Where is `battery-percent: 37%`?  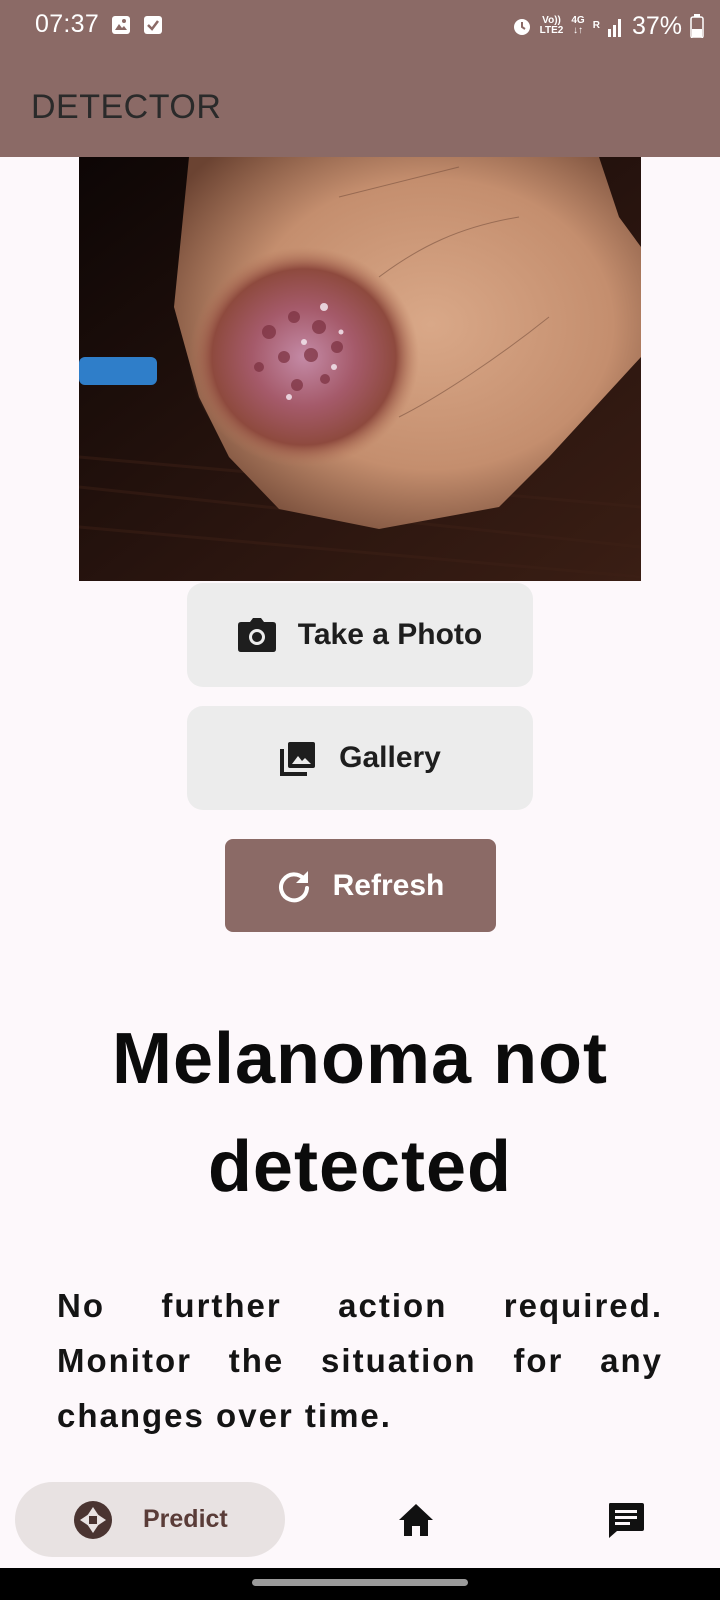 battery-percent: 37% is located at coordinates (656, 25).